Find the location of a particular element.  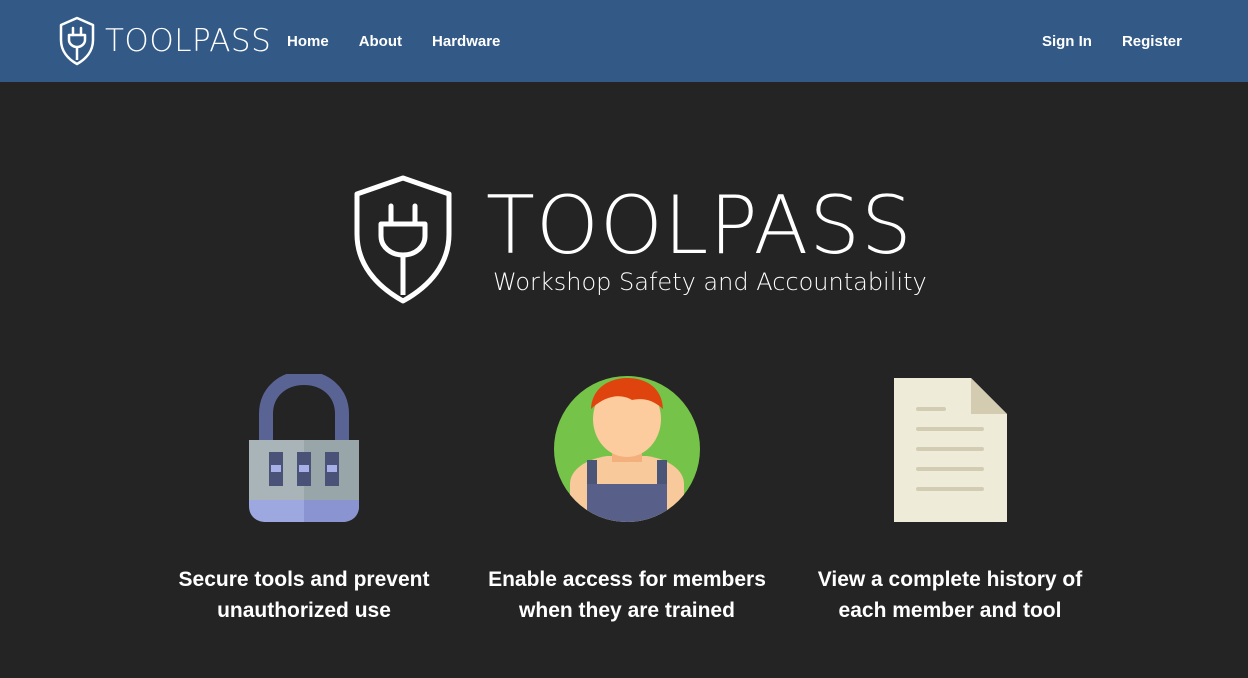

feature-access-line2: when they are trained is located at coordinates (627, 610).